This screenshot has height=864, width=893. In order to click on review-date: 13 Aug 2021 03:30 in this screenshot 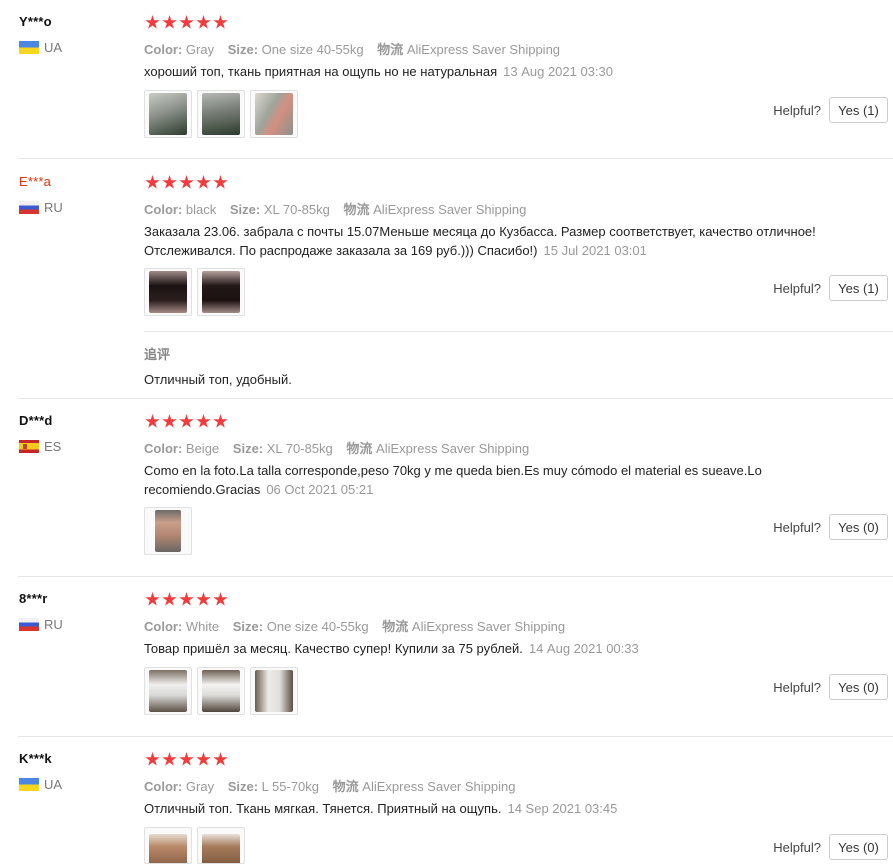, I will do `click(558, 71)`.